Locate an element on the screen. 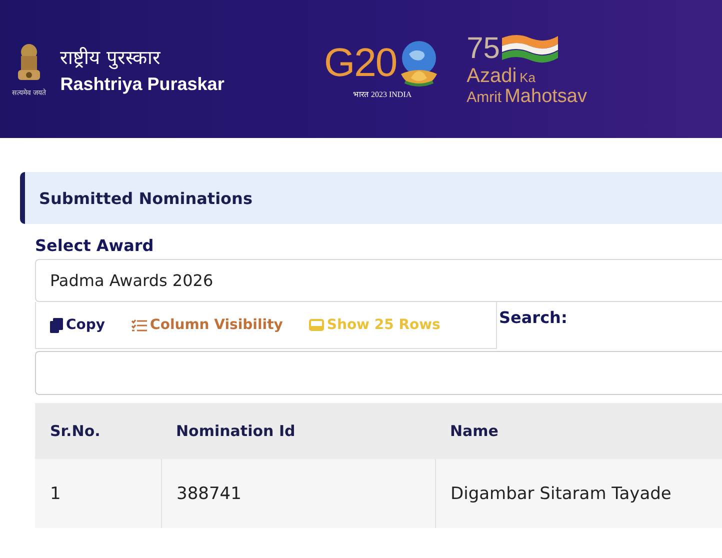  checklist-icon is located at coordinates (139, 325).